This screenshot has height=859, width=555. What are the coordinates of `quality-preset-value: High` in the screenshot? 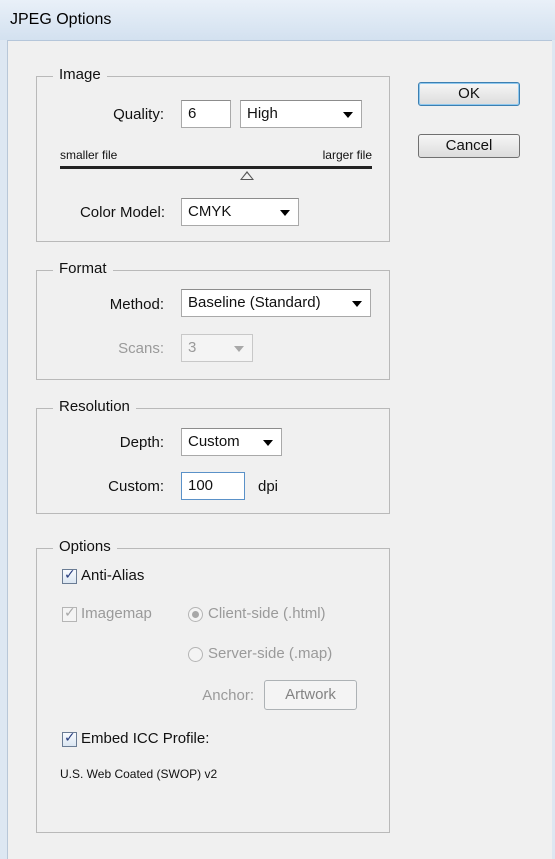 It's located at (262, 113).